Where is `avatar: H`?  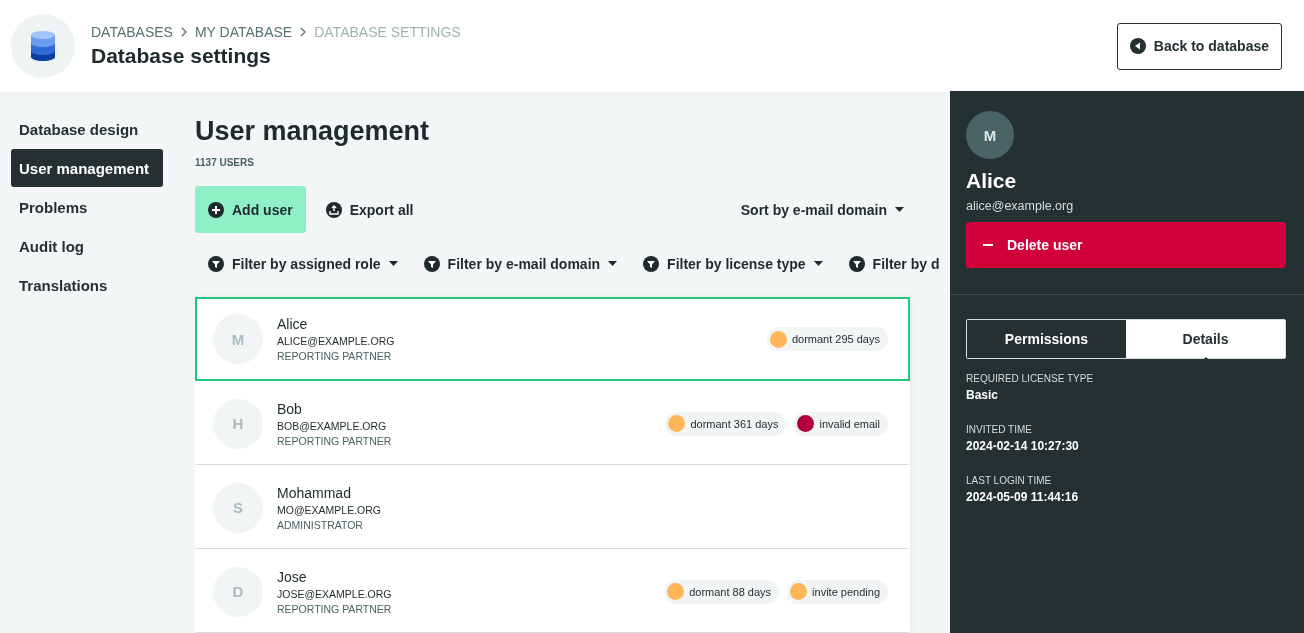
avatar: H is located at coordinates (238, 423).